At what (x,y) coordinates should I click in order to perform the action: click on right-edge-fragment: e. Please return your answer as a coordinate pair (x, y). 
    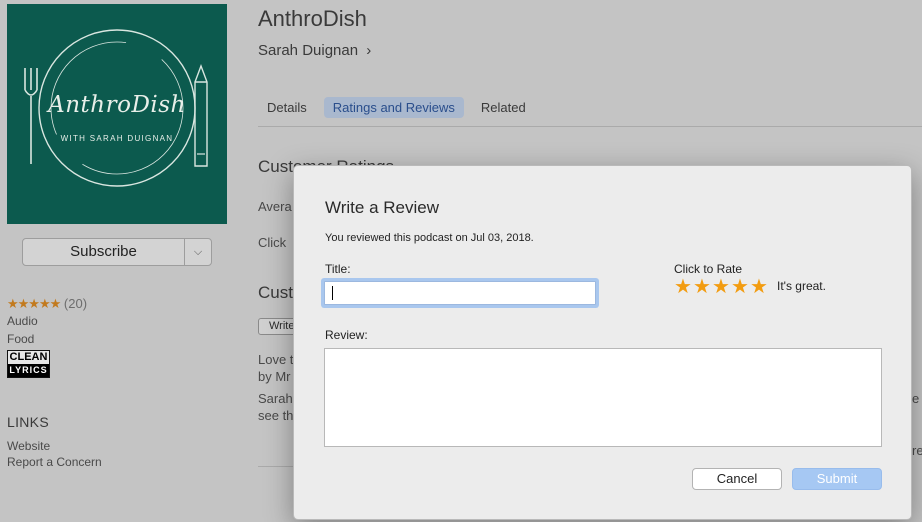
    Looking at the image, I should click on (916, 398).